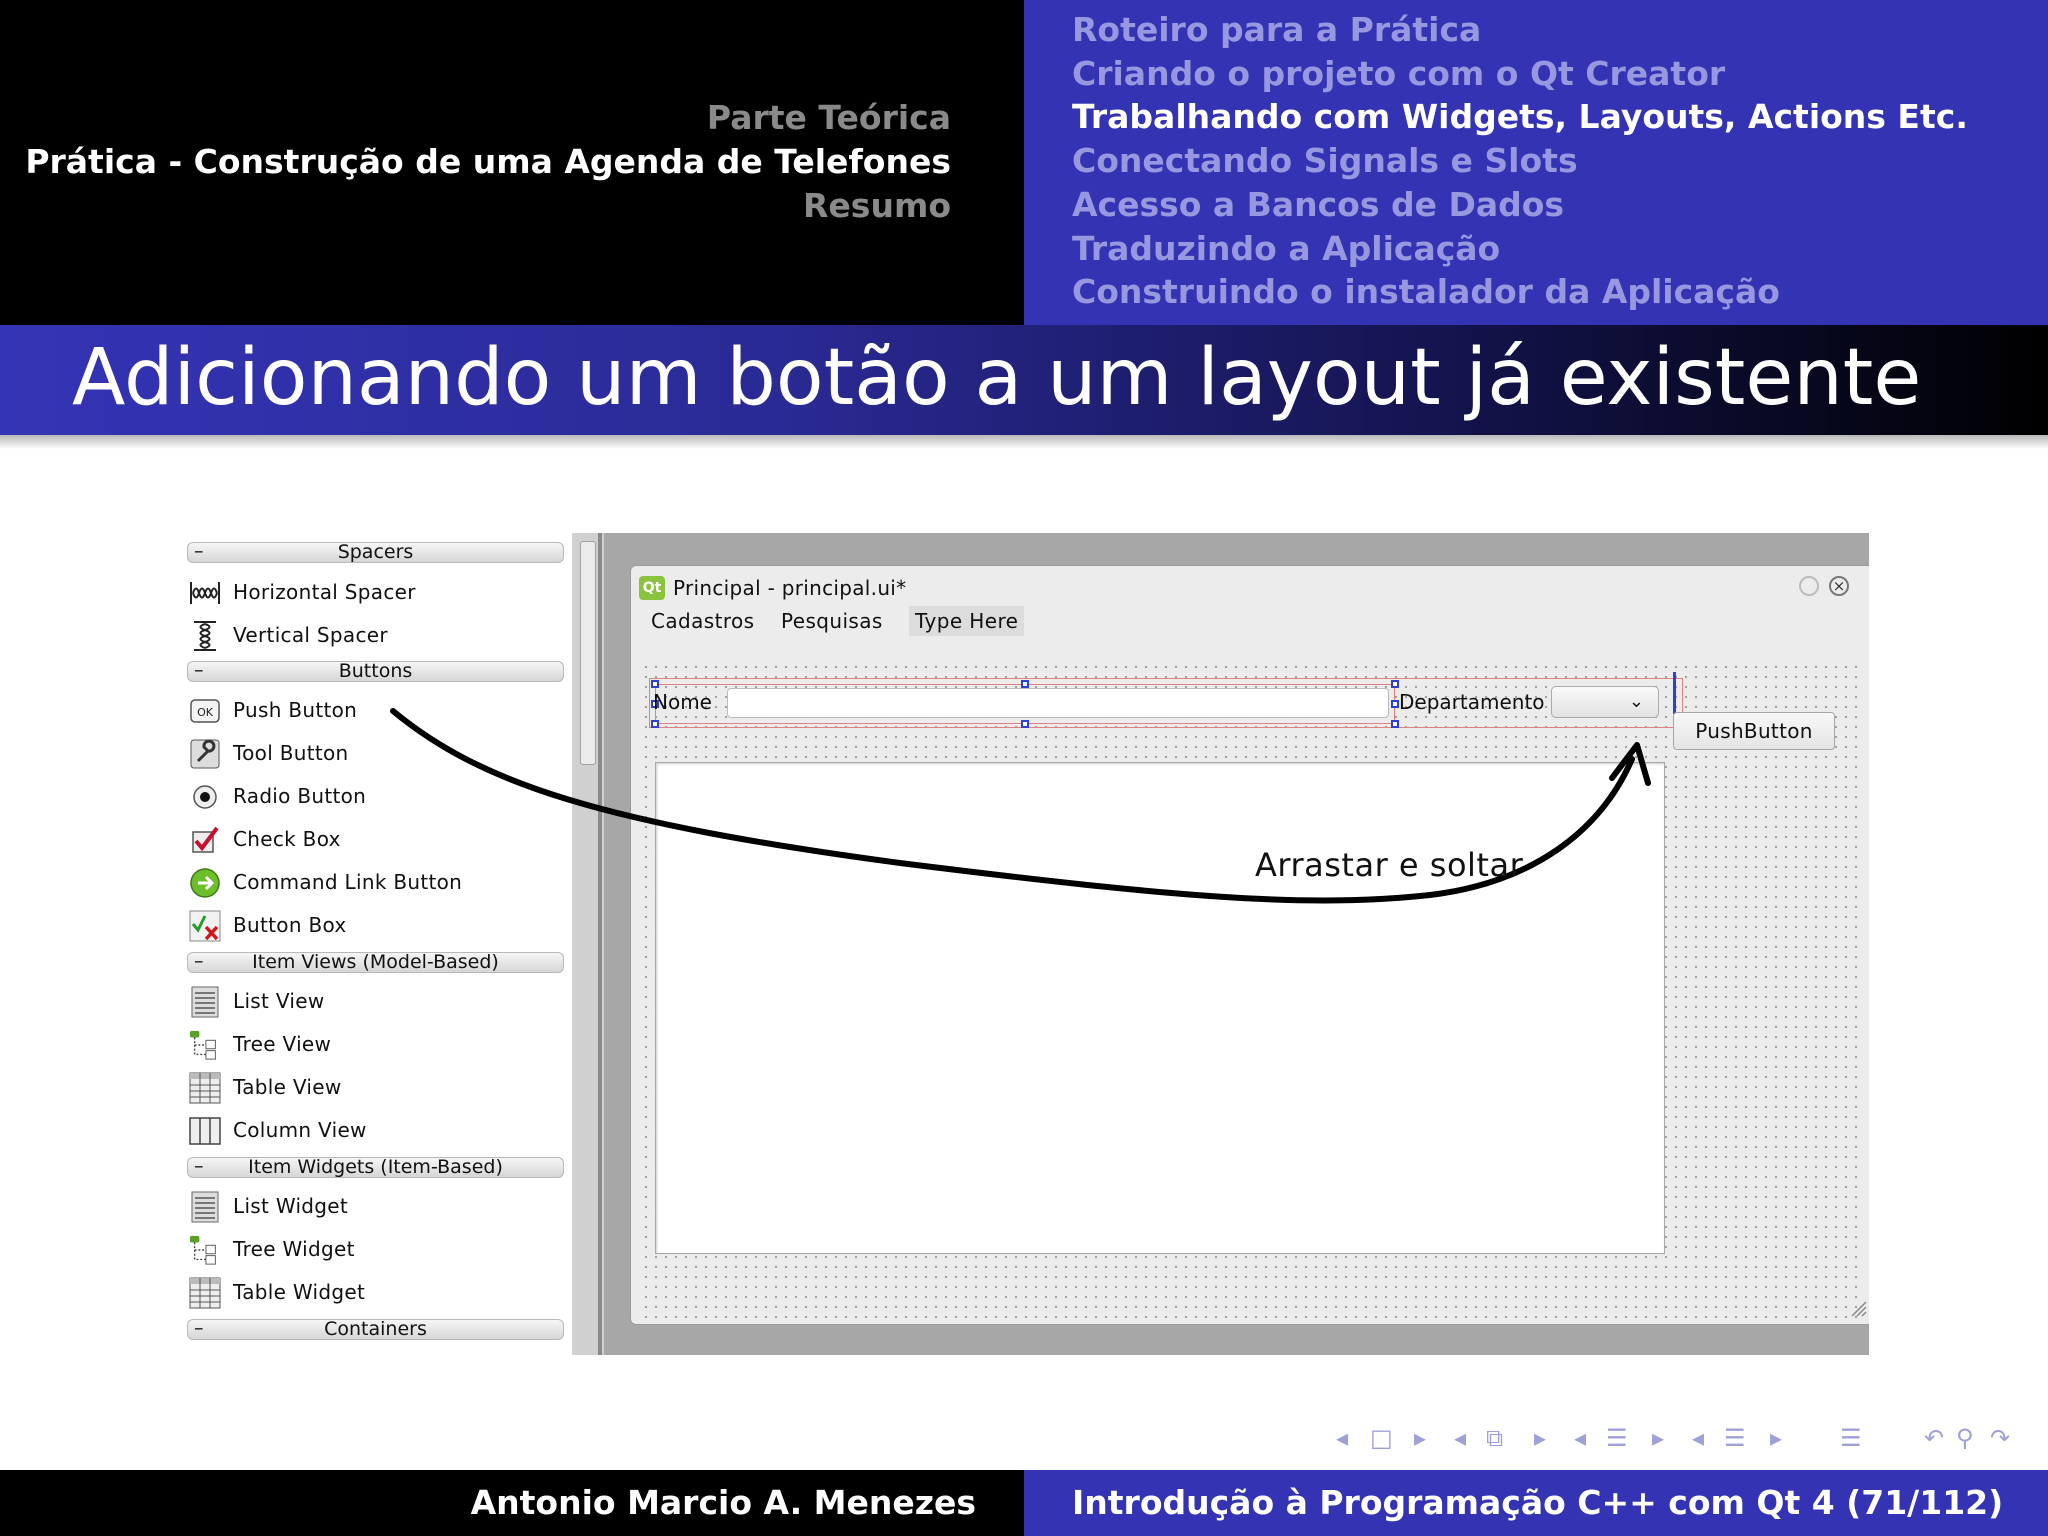  I want to click on category-label: Item Widgets (Item-Based), so click(375, 1167).